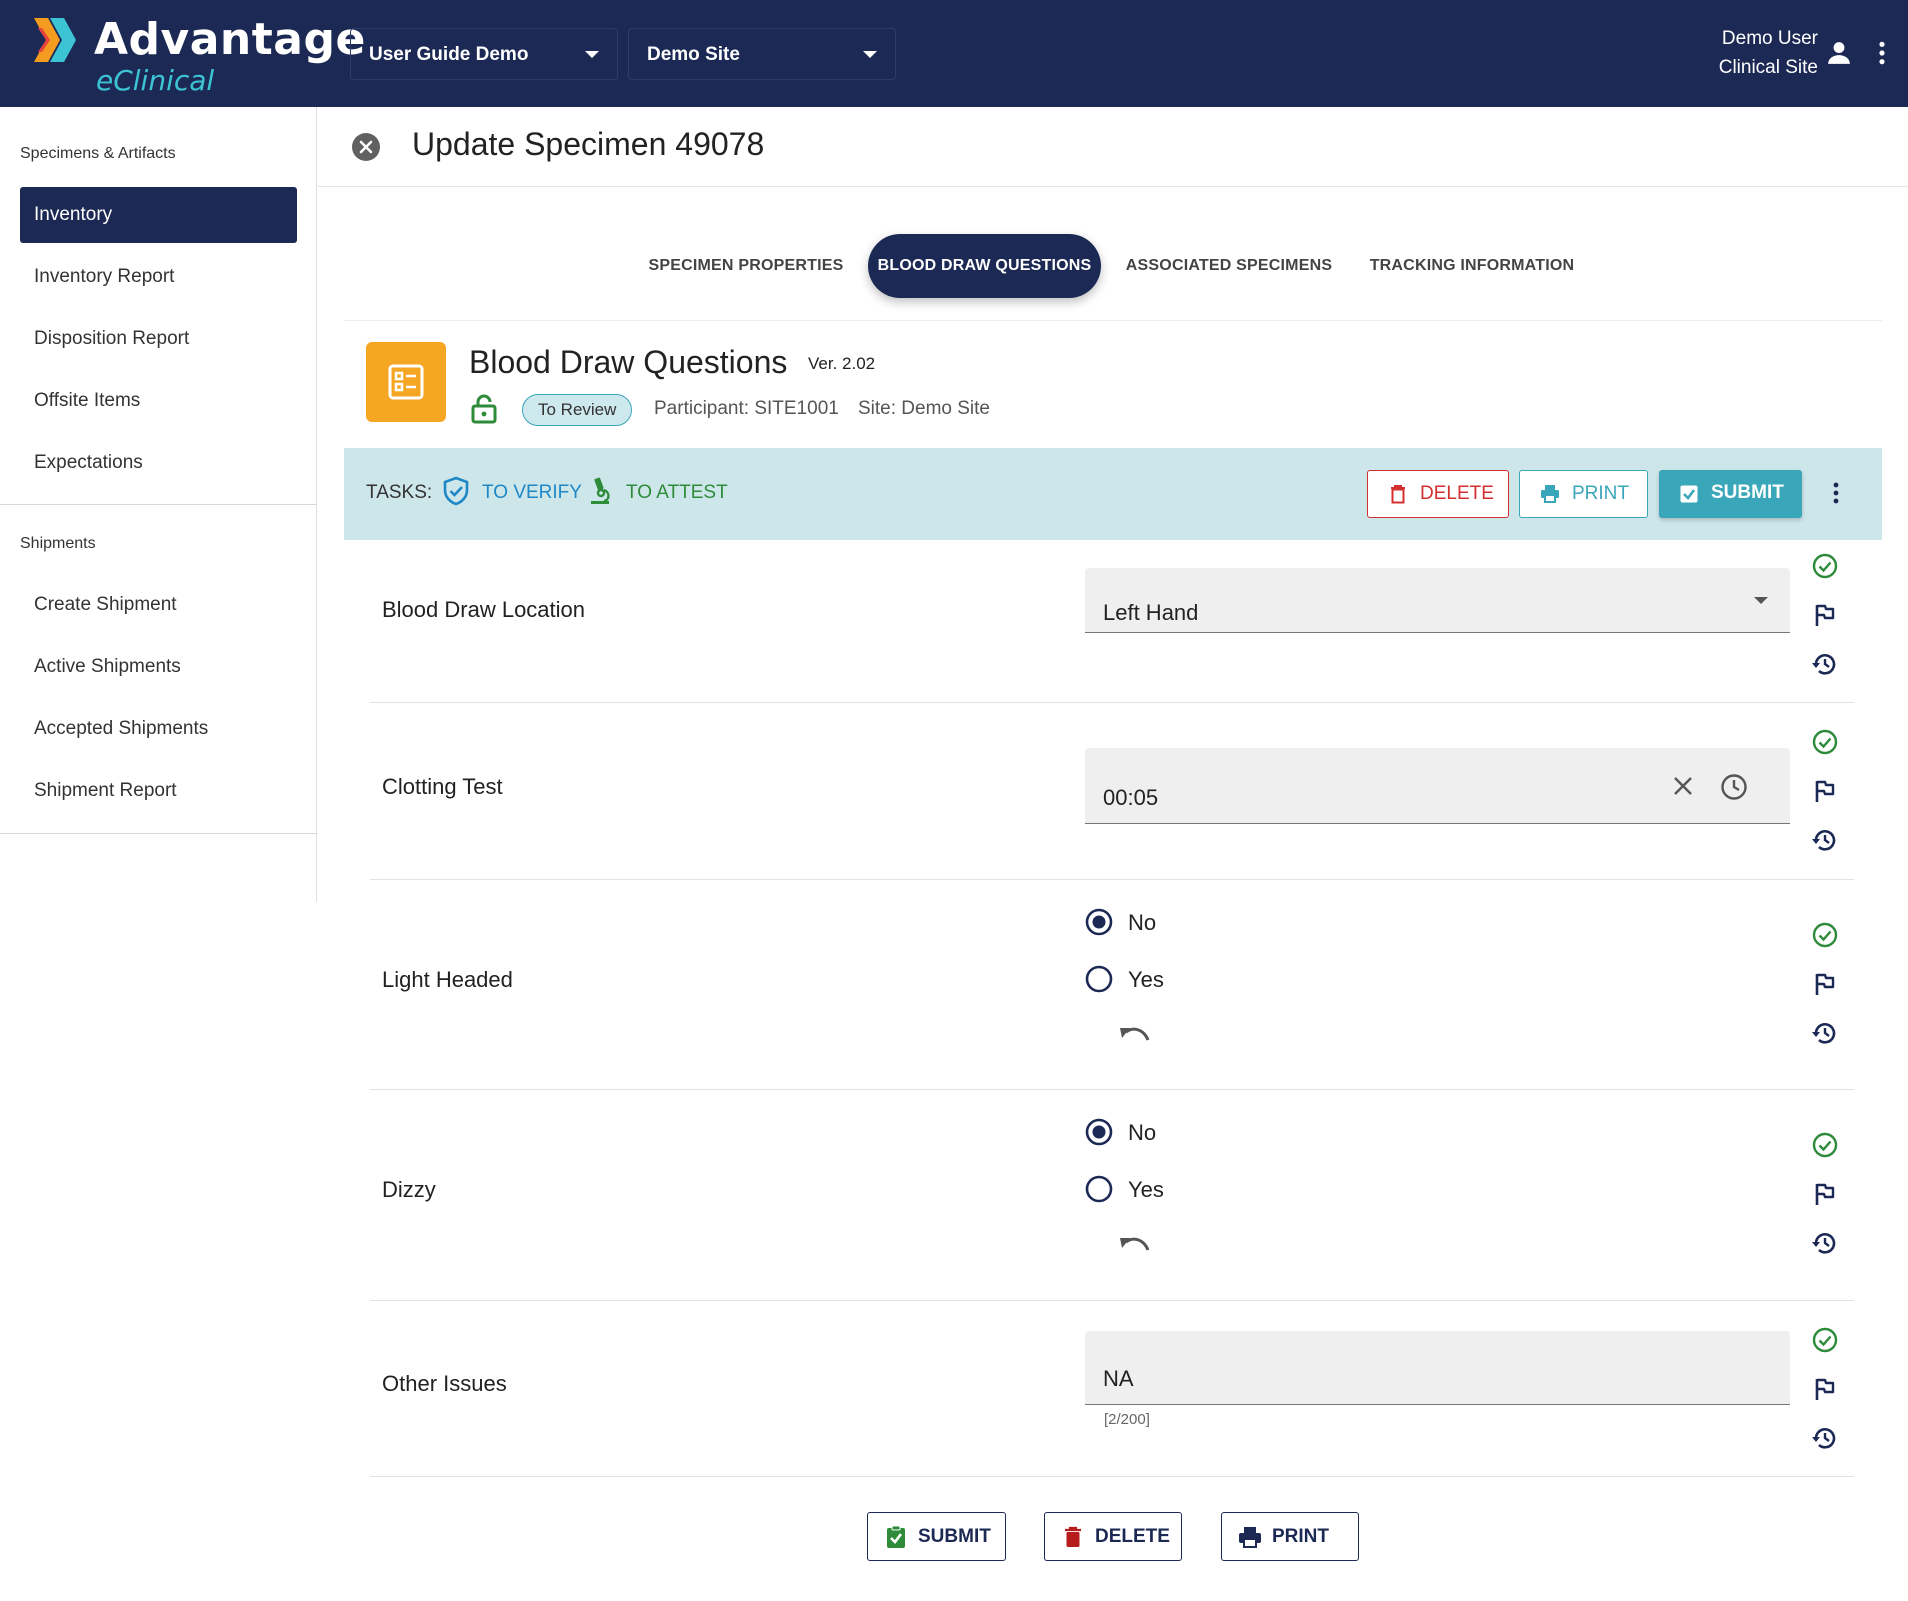  I want to click on app-logo: Advantage eClinical, so click(199, 56).